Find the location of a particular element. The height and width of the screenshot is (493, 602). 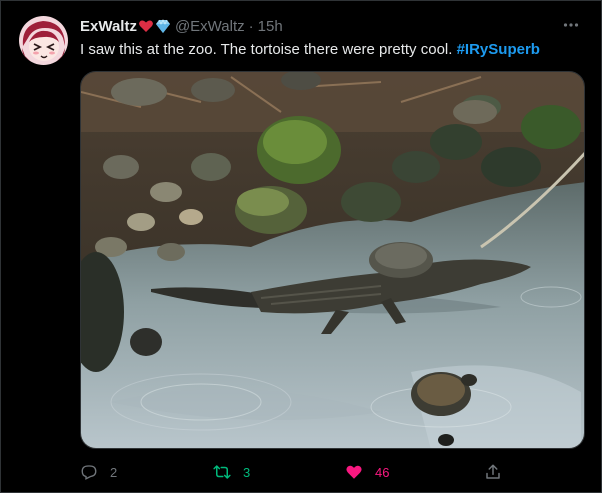

reply-button: 2 is located at coordinates (98, 472).